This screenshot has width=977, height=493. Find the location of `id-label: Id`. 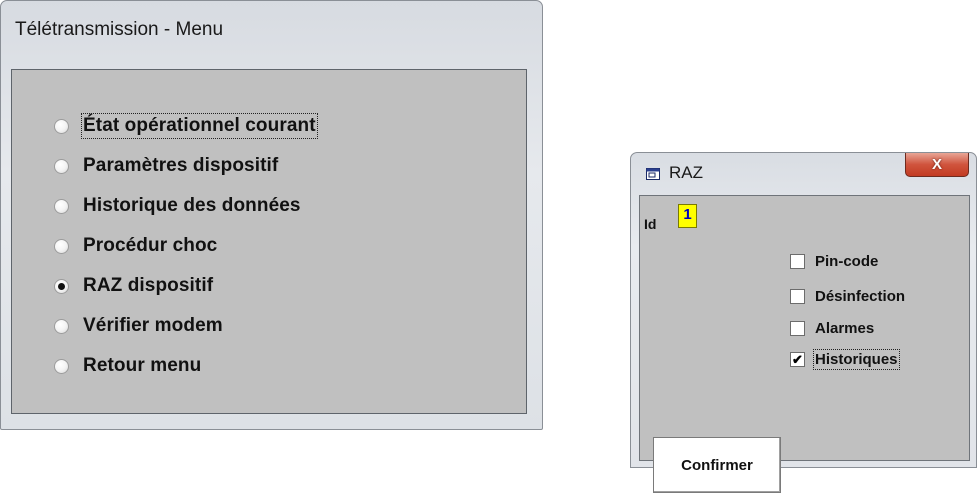

id-label: Id is located at coordinates (650, 224).